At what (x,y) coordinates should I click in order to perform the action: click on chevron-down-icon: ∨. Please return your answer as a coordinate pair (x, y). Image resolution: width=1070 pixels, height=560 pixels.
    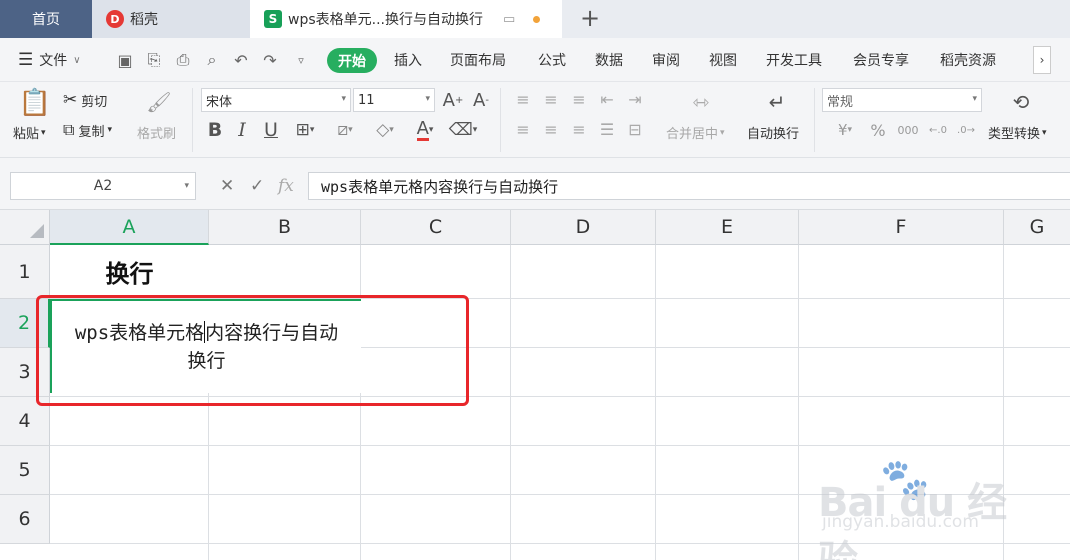
    Looking at the image, I should click on (77, 60).